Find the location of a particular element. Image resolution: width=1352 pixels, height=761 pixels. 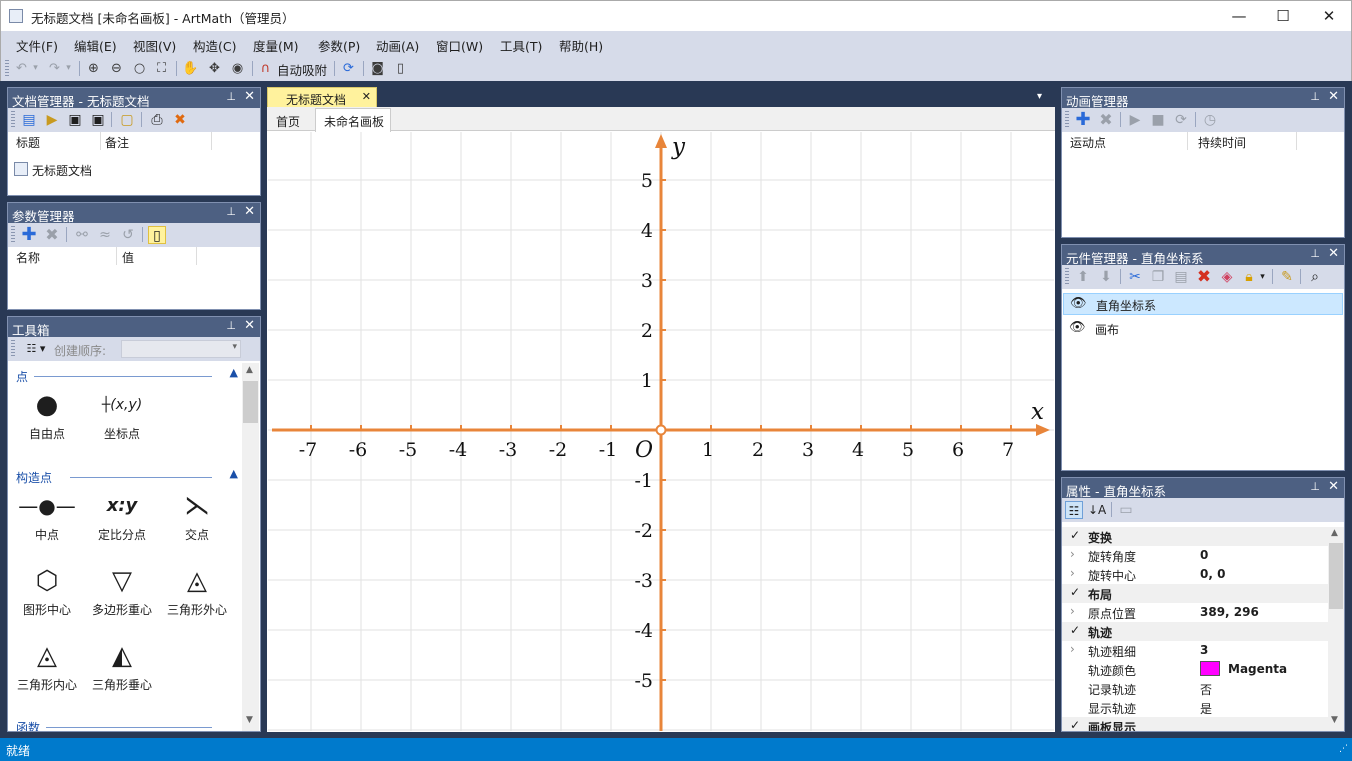

property-value: Magenta is located at coordinates (1257, 669).